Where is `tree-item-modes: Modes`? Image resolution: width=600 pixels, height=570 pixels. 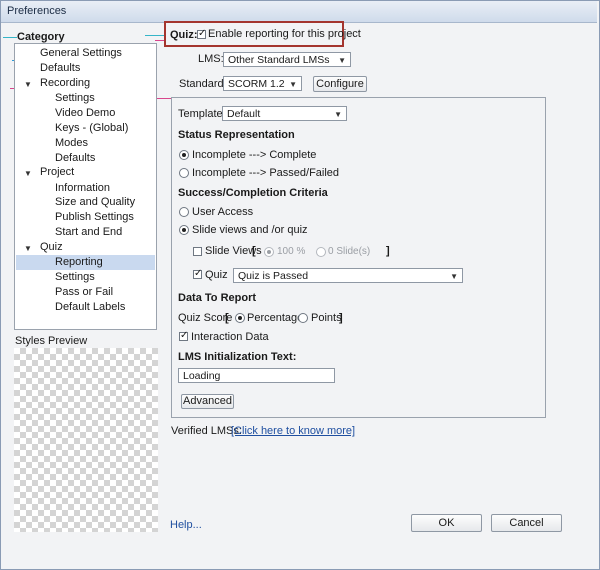
tree-item-modes: Modes is located at coordinates (71, 143).